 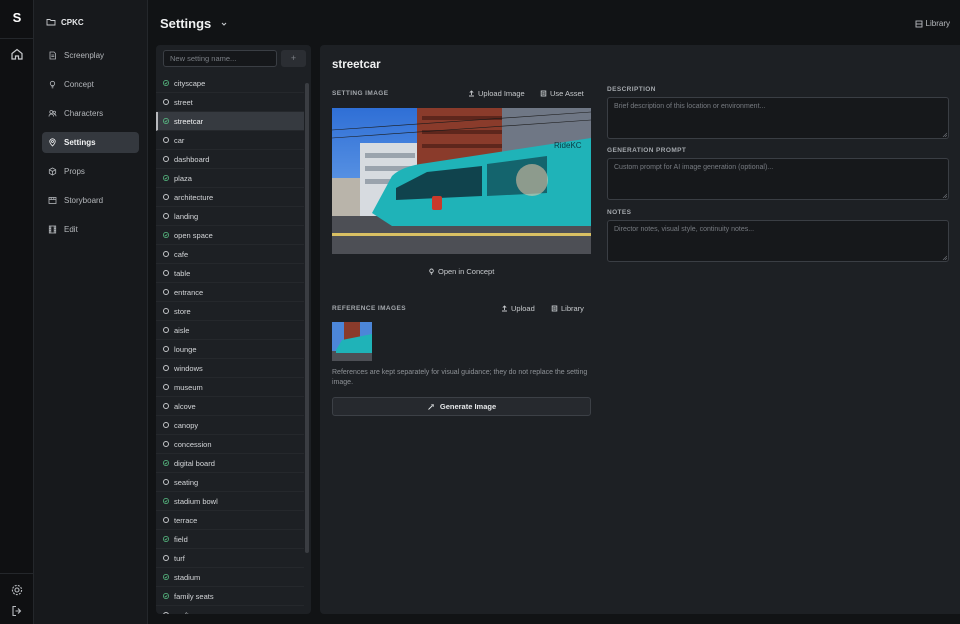 What do you see at coordinates (567, 308) in the screenshot?
I see `reference-library-button: Library` at bounding box center [567, 308].